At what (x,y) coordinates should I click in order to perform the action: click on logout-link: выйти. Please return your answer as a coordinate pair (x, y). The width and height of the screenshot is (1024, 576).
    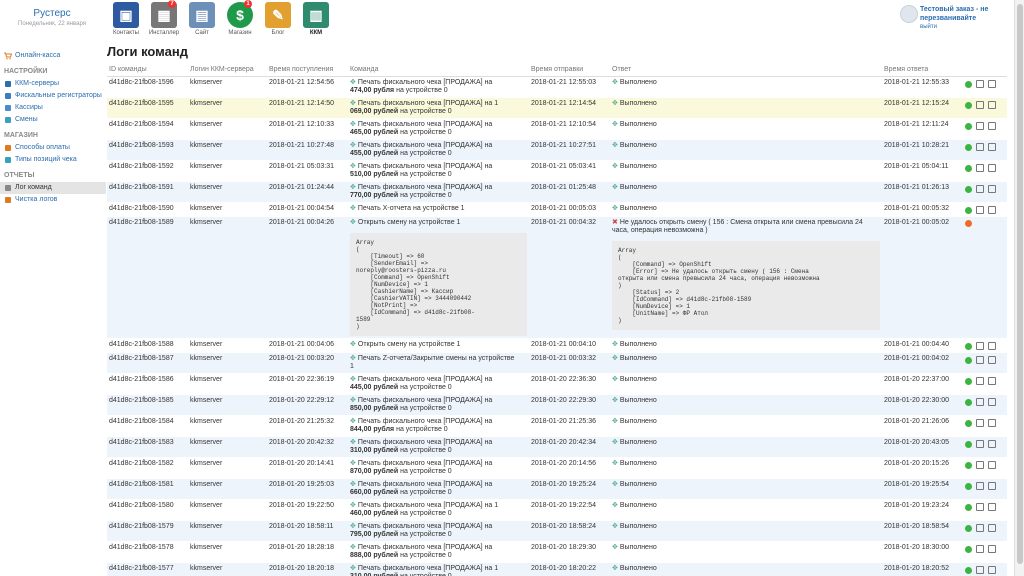
    Looking at the image, I should click on (928, 27).